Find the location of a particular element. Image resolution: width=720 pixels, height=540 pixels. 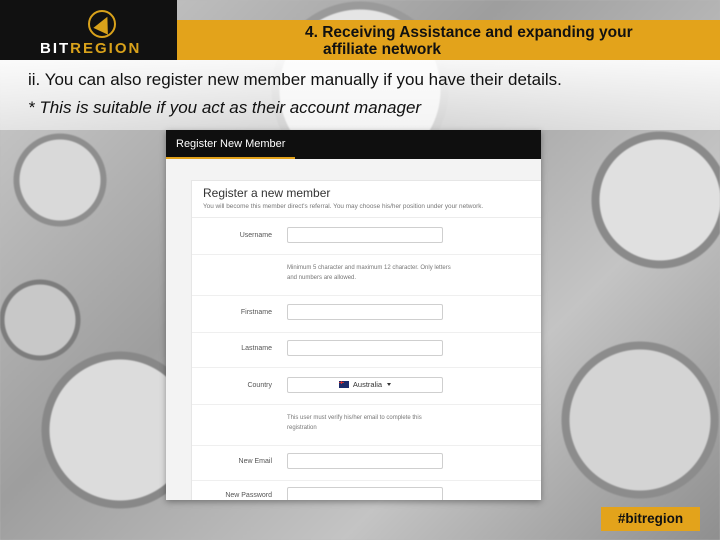

lastname-row: Lastname is located at coordinates (366, 350).